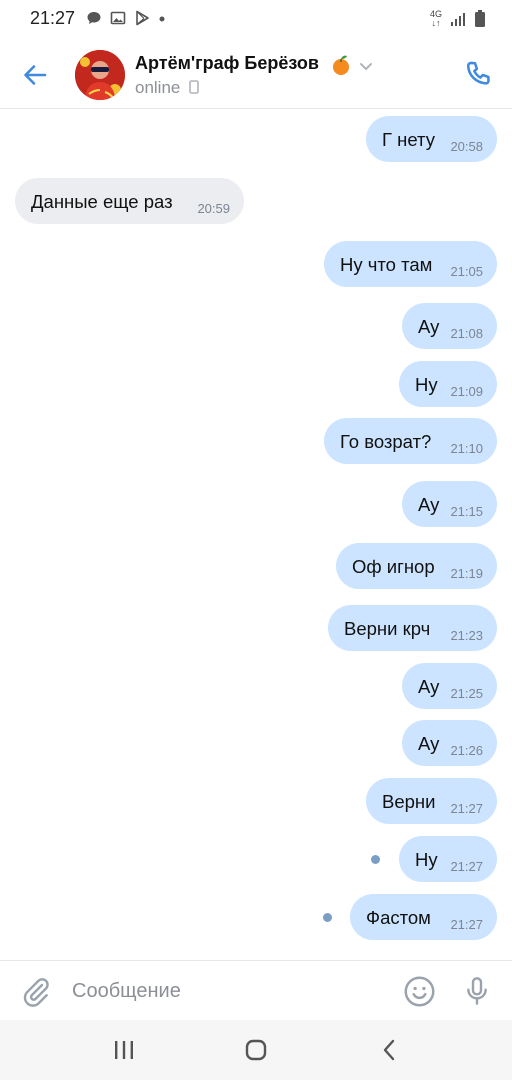  What do you see at coordinates (466, 391) in the screenshot?
I see `message-time: 21:09` at bounding box center [466, 391].